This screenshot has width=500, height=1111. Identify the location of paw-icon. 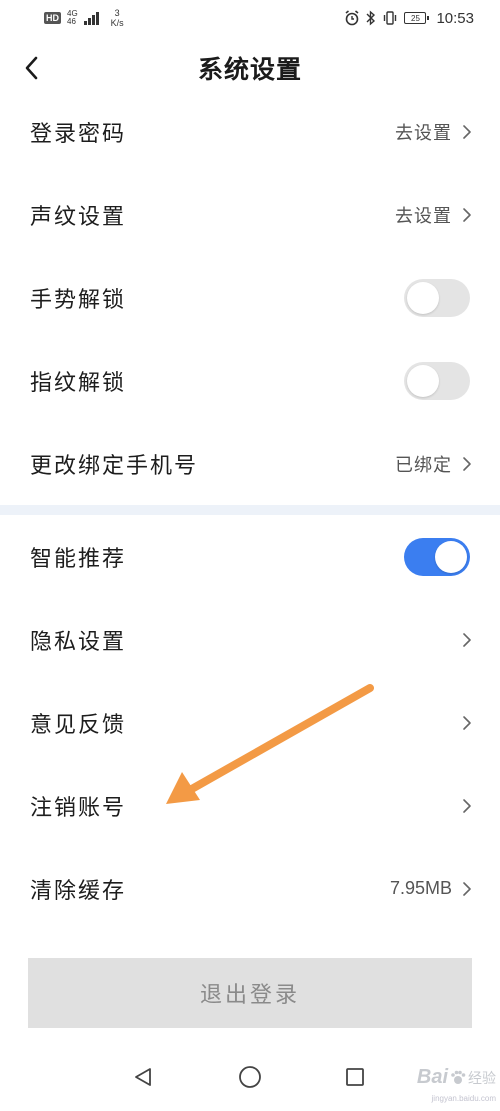
(458, 1077).